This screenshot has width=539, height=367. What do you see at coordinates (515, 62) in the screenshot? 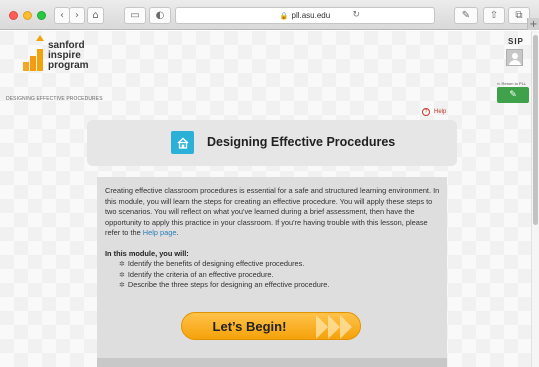
I see `user-icon-body` at bounding box center [515, 62].